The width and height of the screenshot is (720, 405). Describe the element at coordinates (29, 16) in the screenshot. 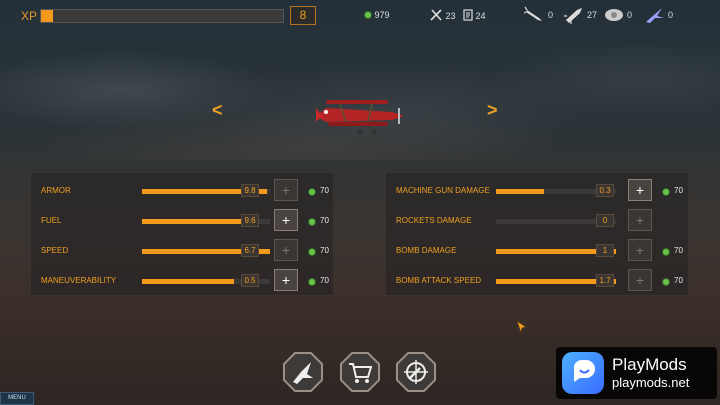

I see `xp-label: XP` at that location.